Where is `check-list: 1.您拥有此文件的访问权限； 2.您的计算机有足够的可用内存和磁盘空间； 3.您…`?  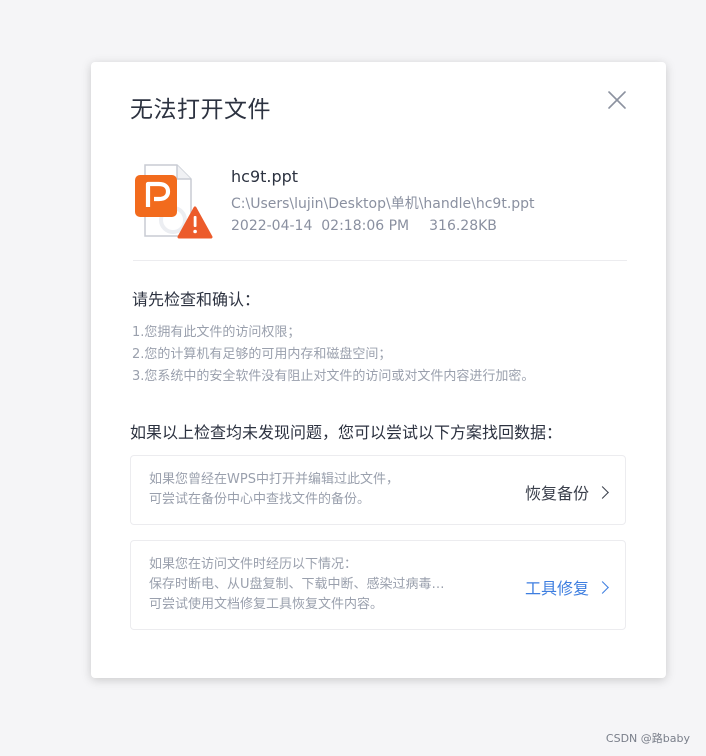
check-list: 1.您拥有此文件的访问权限； 2.您的计算机有足够的可用内存和磁盘空间； 3.您… is located at coordinates (333, 355).